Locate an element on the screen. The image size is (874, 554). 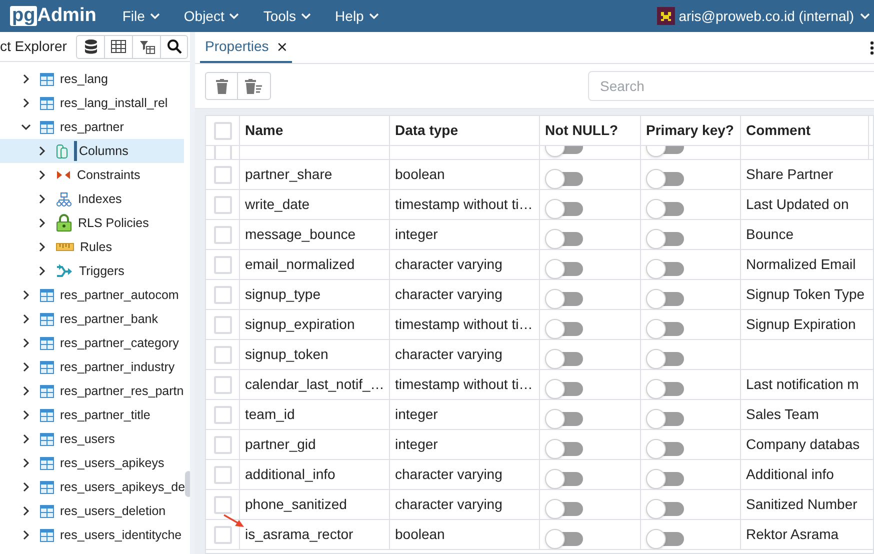
tree-item: res_lang_install_rel is located at coordinates (92, 103).